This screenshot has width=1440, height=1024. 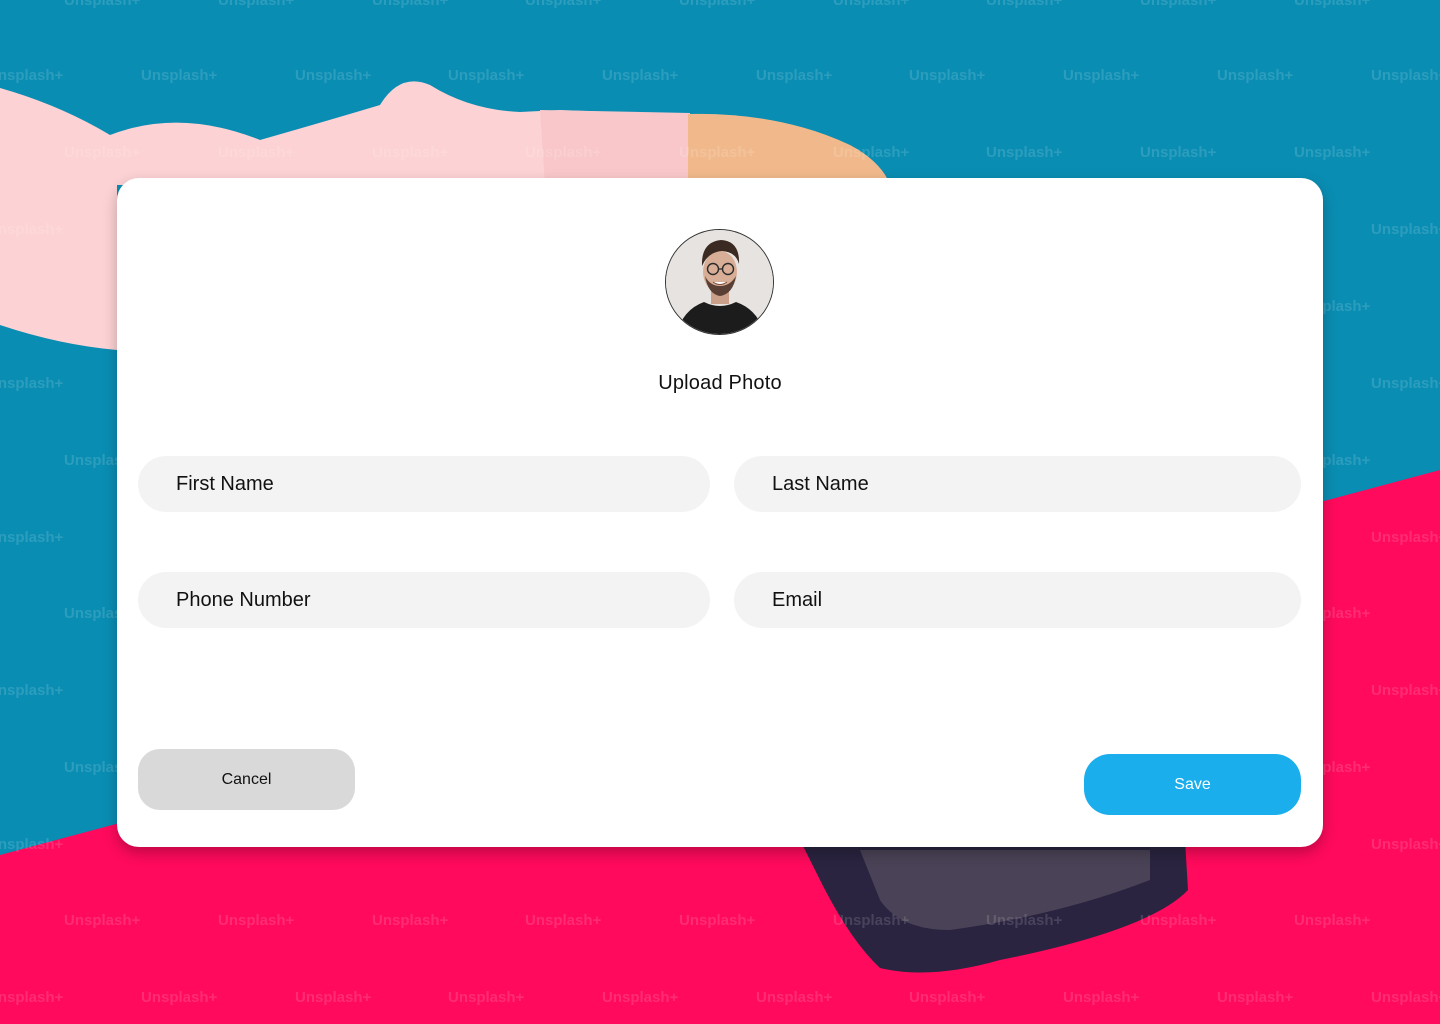 What do you see at coordinates (243, 599) in the screenshot?
I see `phone-number-placeholder: Phone Number` at bounding box center [243, 599].